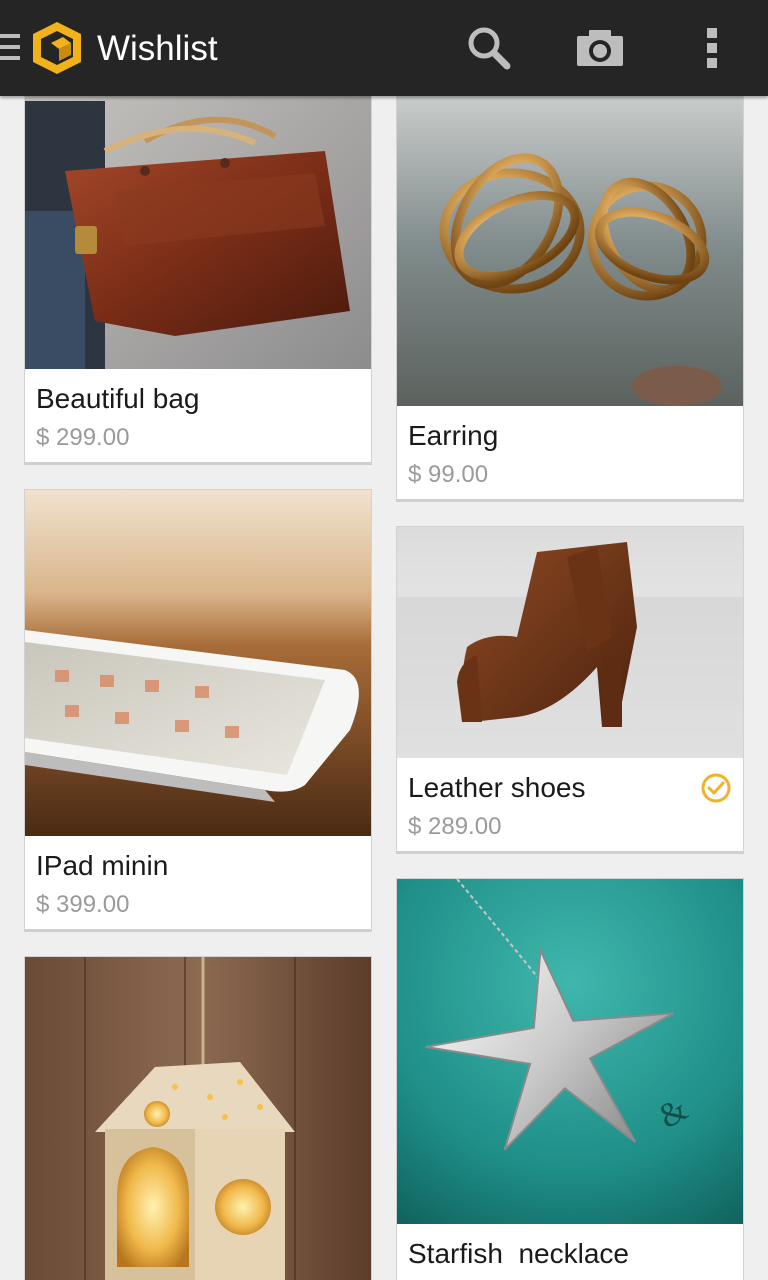 The image size is (768, 1280). Describe the element at coordinates (455, 826) in the screenshot. I see `item-price: $ 289.00` at that location.